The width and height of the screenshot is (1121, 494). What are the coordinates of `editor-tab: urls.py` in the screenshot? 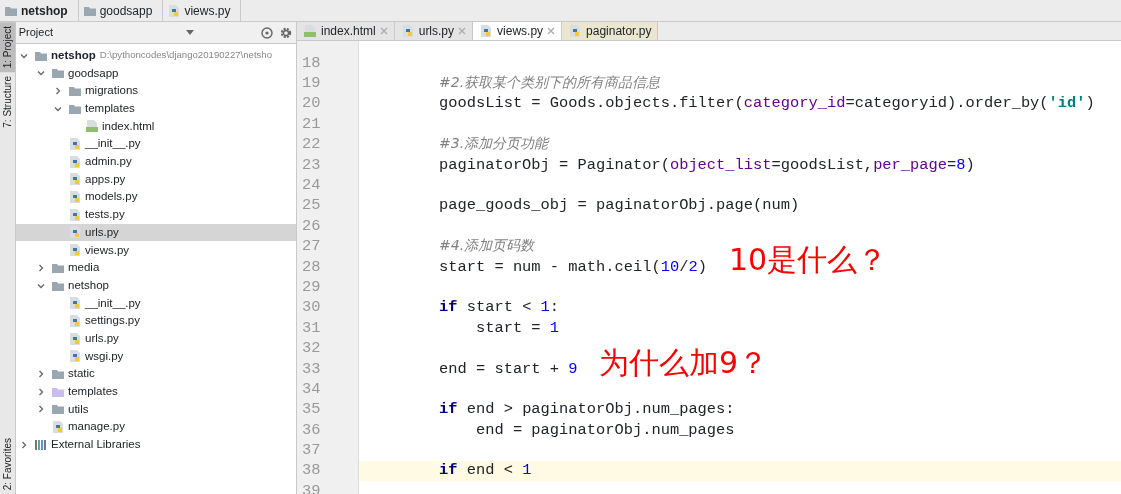 It's located at (434, 31).